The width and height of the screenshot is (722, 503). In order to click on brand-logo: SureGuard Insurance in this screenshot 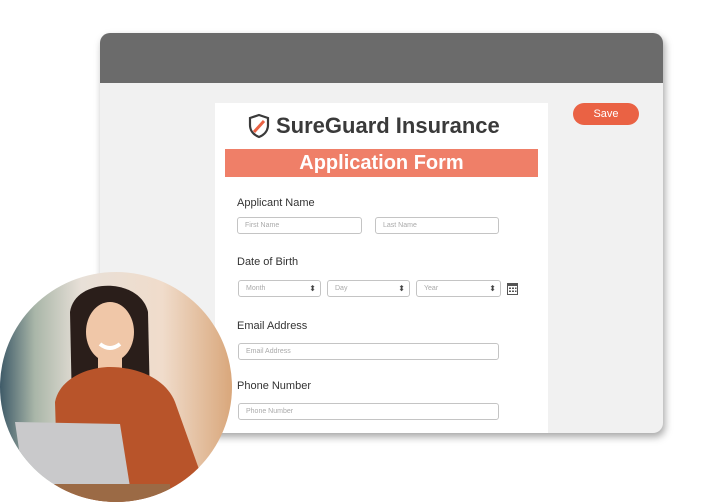, I will do `click(374, 126)`.